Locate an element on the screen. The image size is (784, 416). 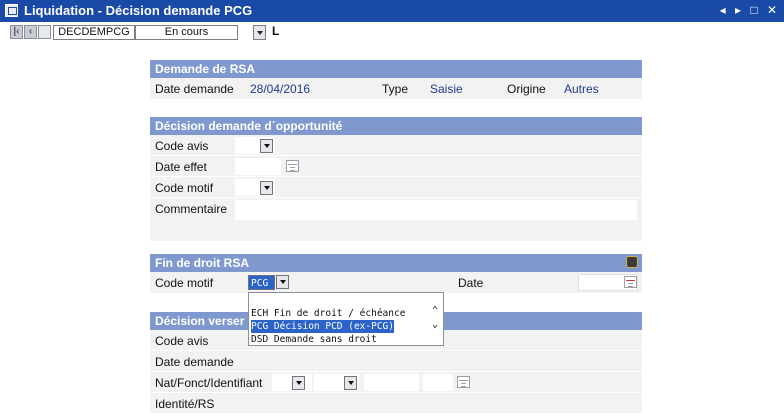
identifiant-input is located at coordinates (391, 382).